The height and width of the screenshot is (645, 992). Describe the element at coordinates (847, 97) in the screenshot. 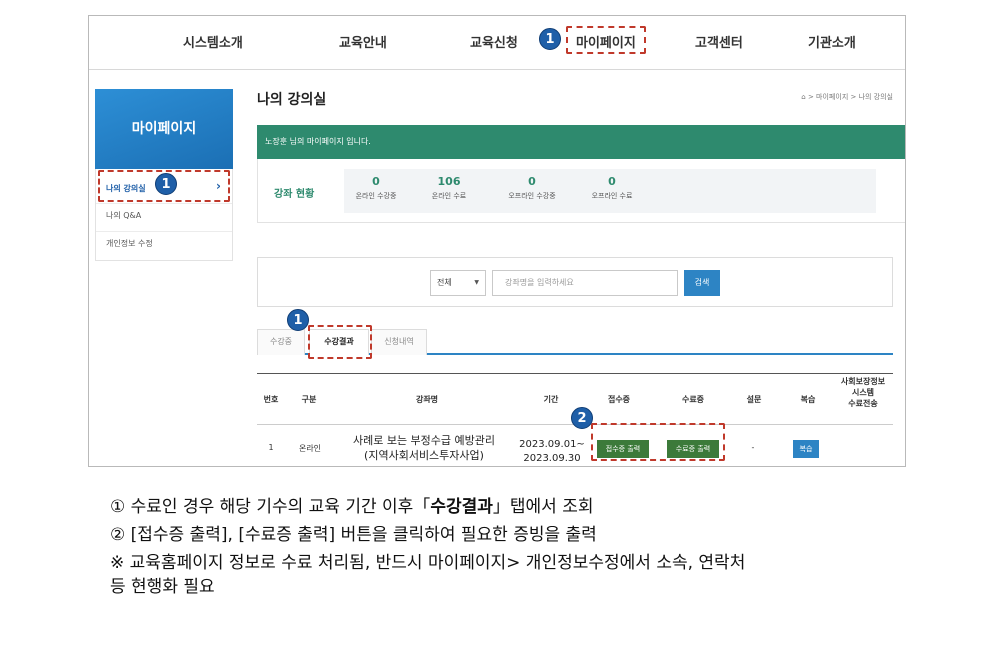

I see `breadcrumb: ⌂ > 마이페이지 > 나의 강의실` at that location.